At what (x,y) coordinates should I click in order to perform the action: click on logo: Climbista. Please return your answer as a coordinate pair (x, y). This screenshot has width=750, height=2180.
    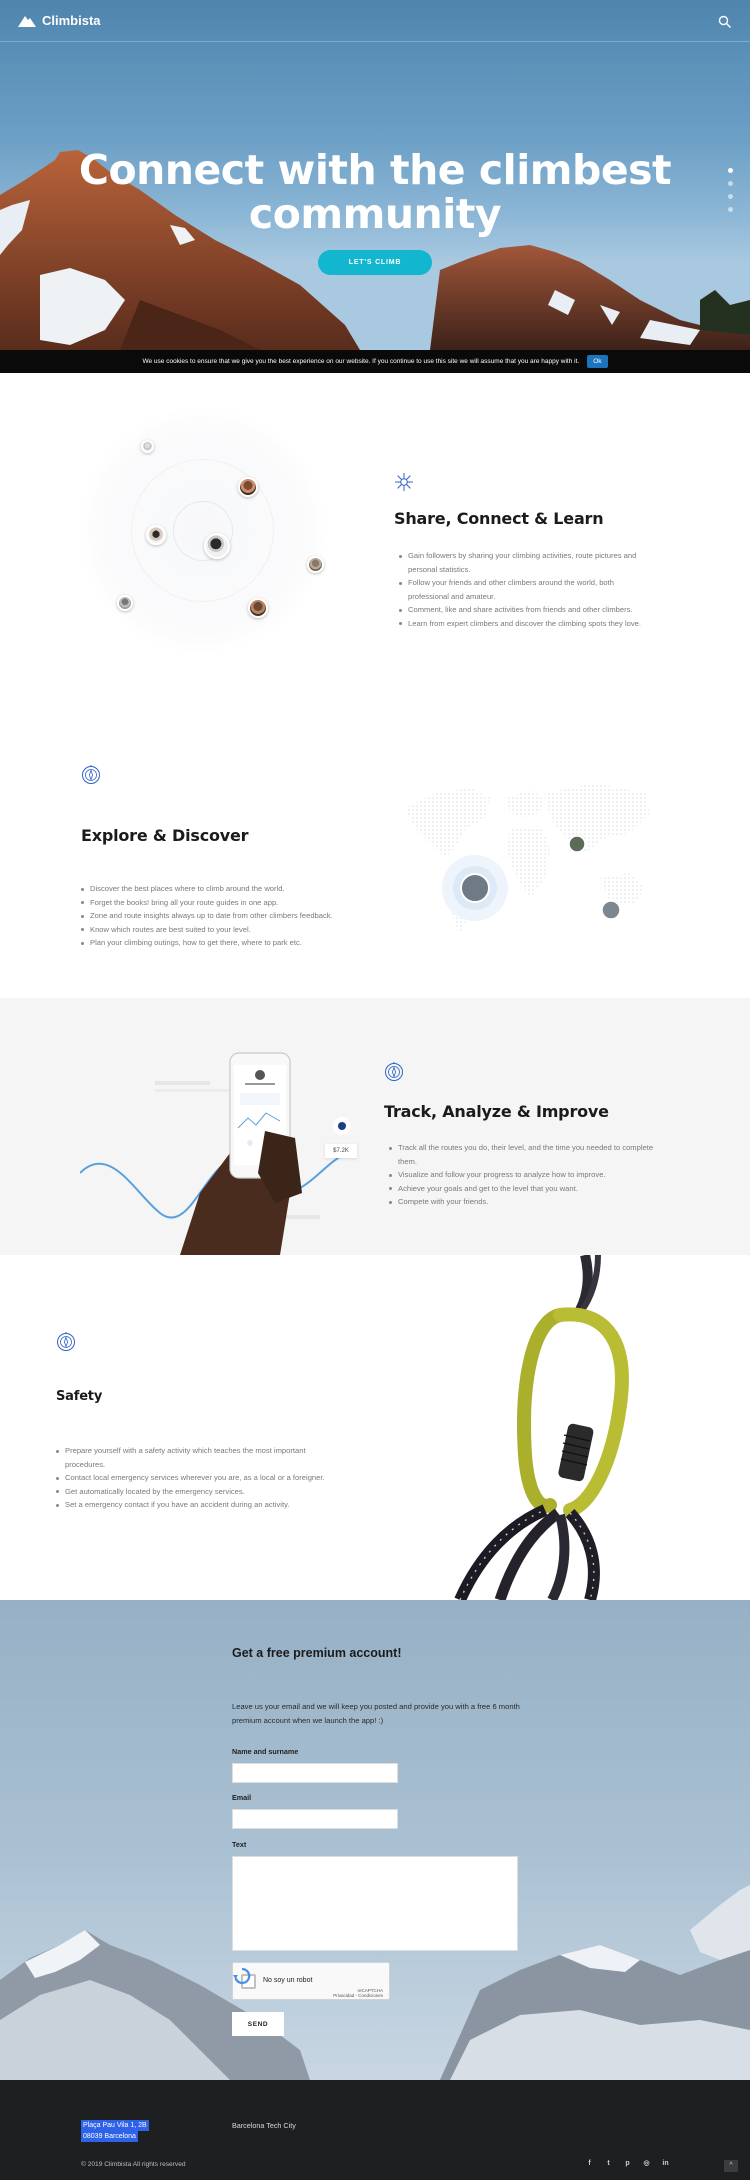
    Looking at the image, I should click on (59, 20).